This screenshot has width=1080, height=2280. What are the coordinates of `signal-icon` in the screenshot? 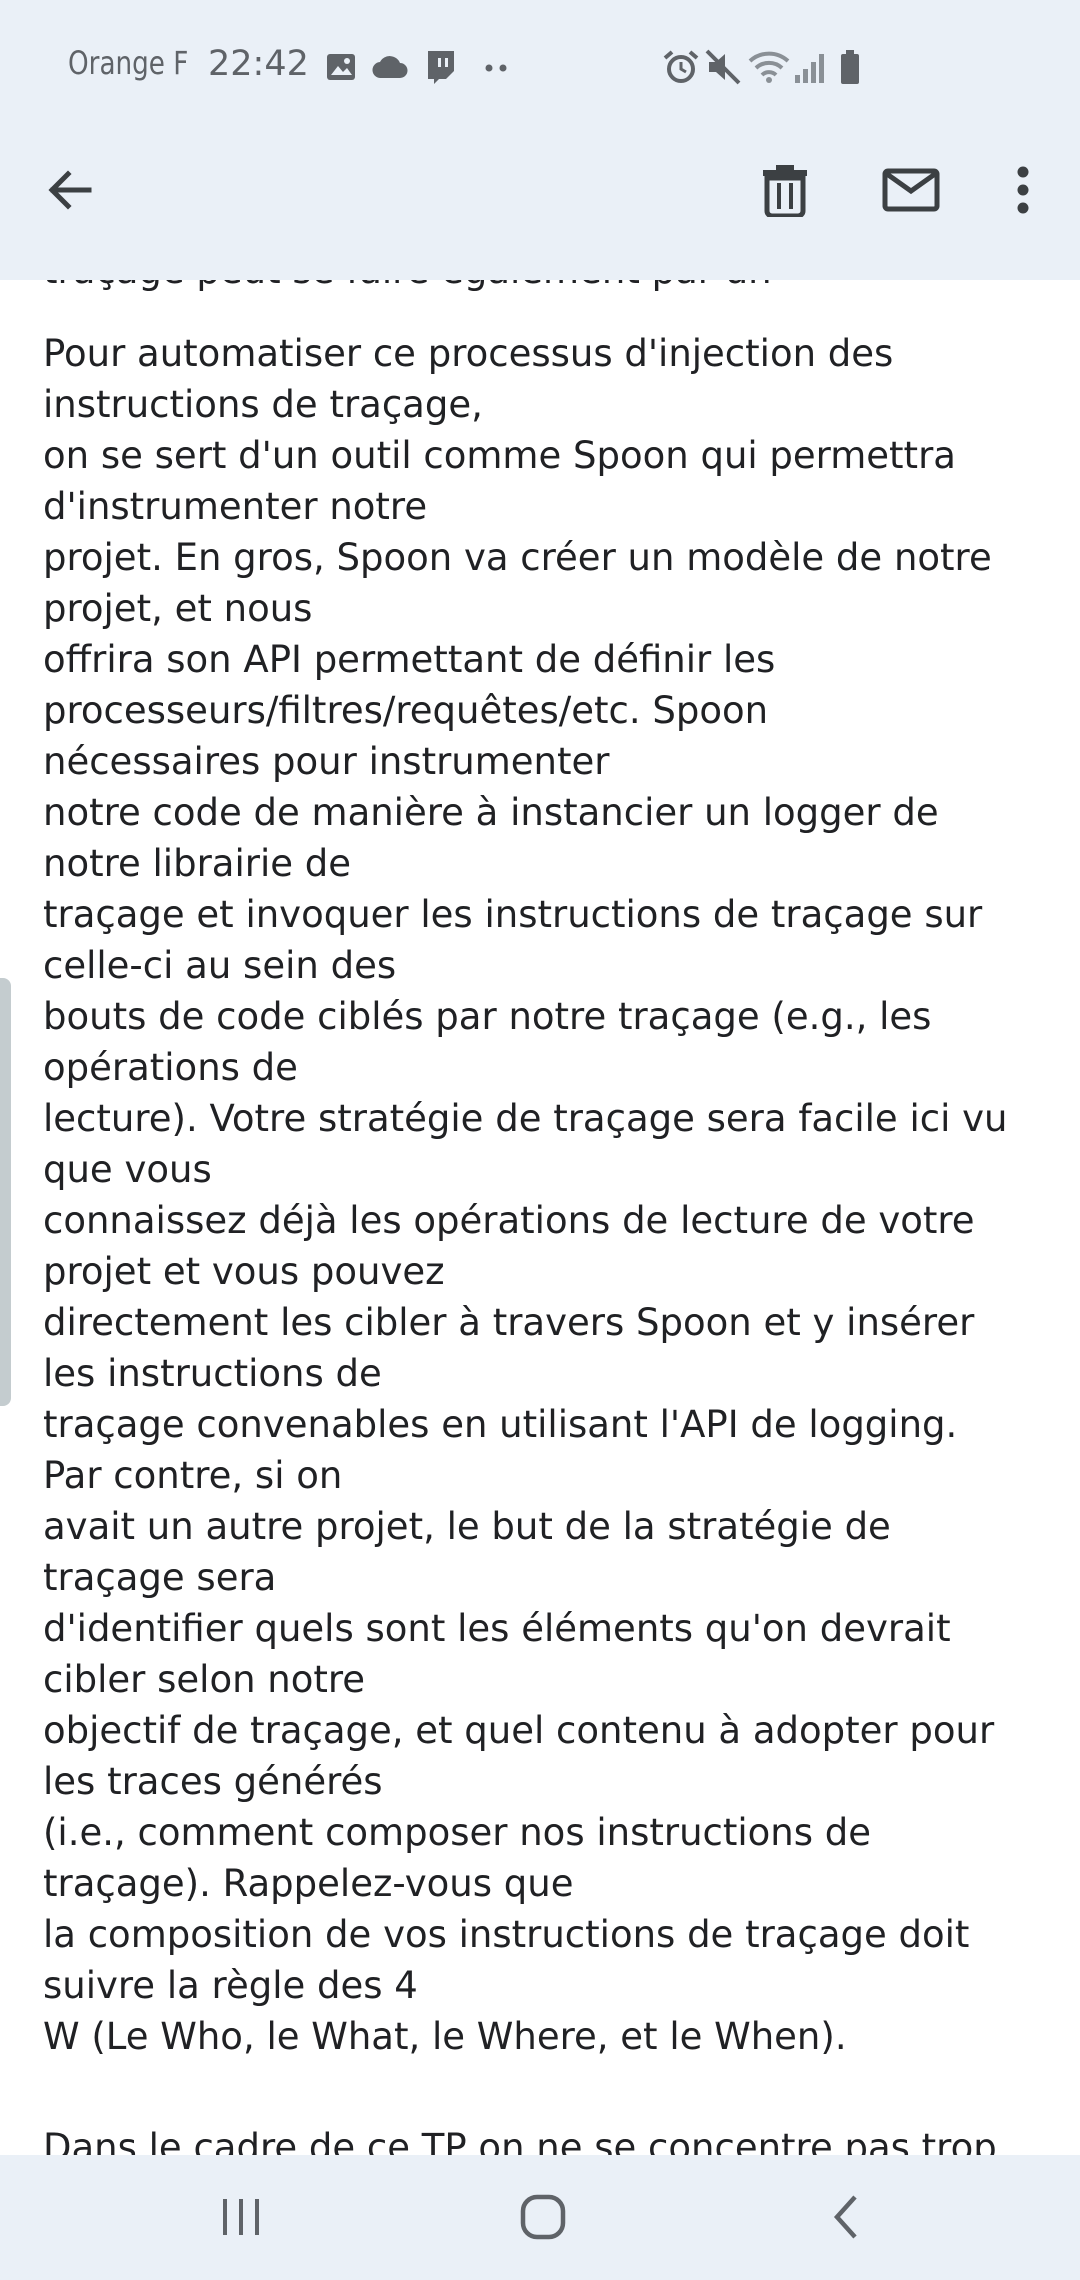 It's located at (809, 68).